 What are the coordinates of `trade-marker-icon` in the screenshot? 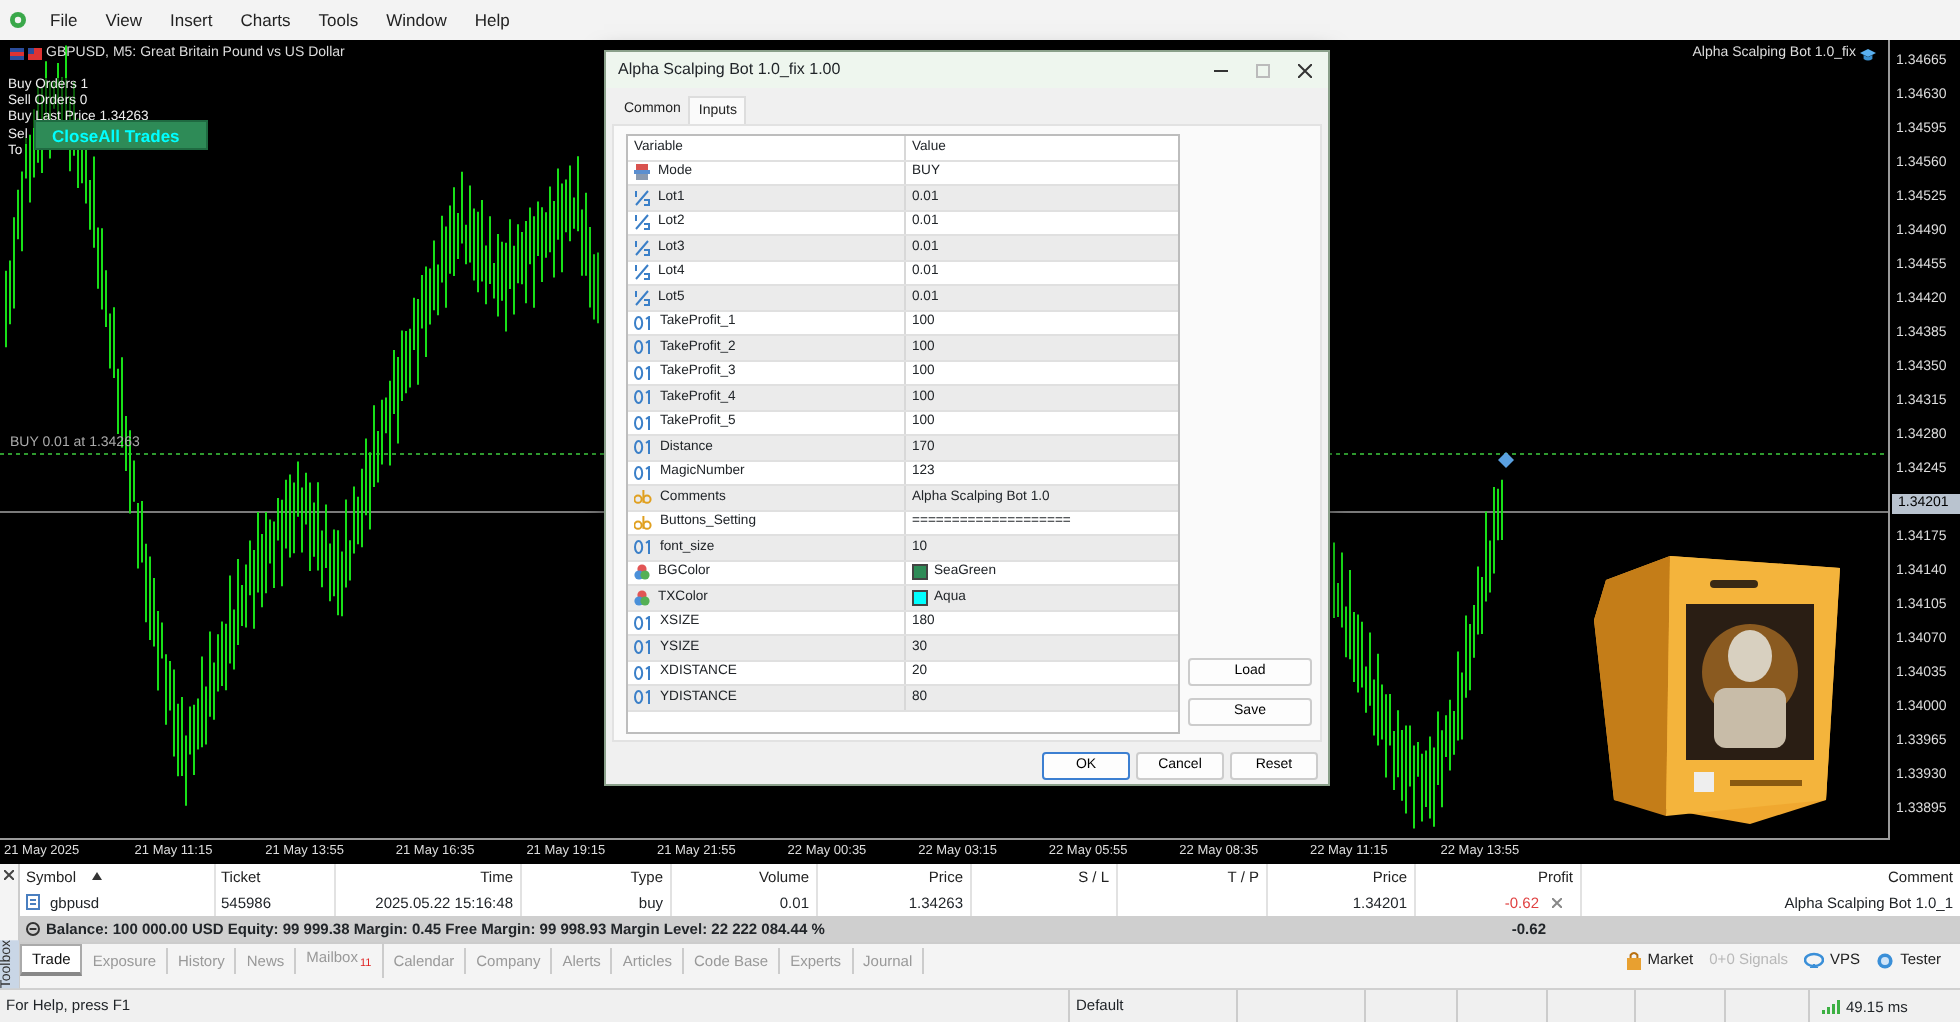 It's located at (1506, 460).